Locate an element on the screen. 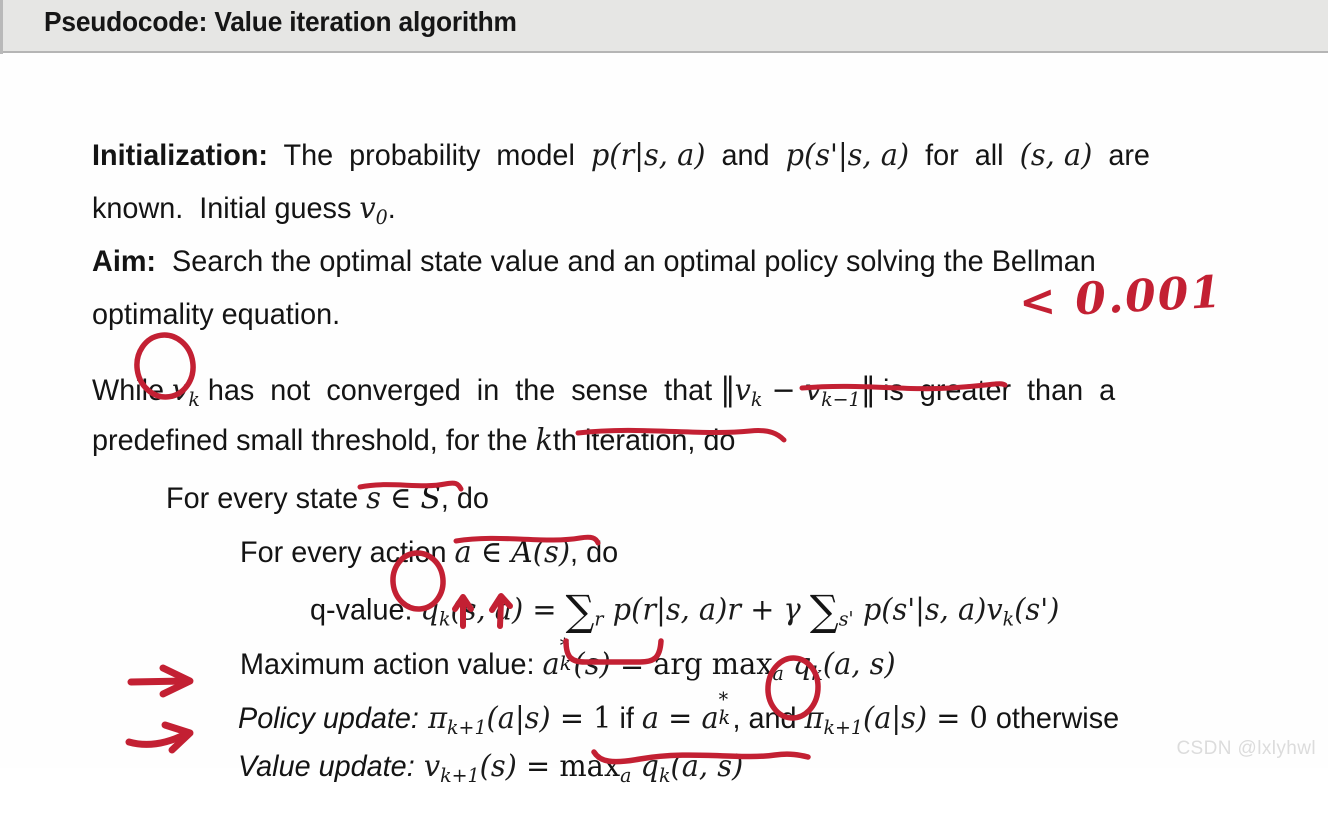 The height and width of the screenshot is (817, 1328). math-qk-3: q is located at coordinates (645, 766).